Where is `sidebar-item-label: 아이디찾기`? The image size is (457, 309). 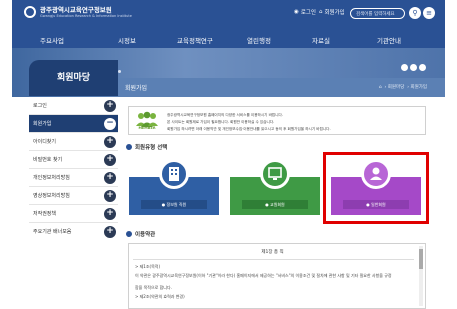
sidebar-item-label: 아이디찾기 is located at coordinates (45, 142).